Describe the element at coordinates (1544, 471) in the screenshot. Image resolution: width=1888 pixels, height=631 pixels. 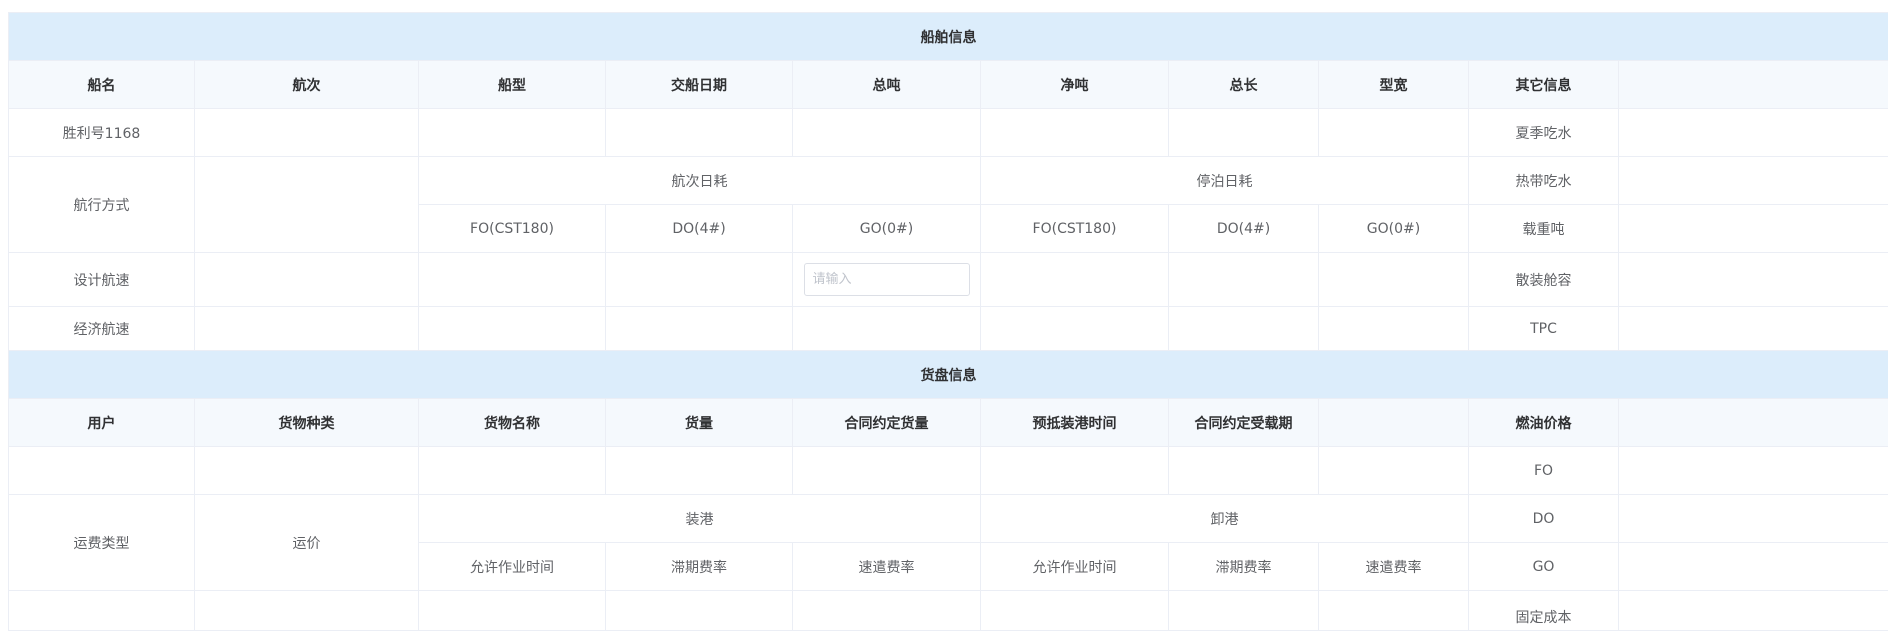
I see `label-fo-price: FO` at that location.